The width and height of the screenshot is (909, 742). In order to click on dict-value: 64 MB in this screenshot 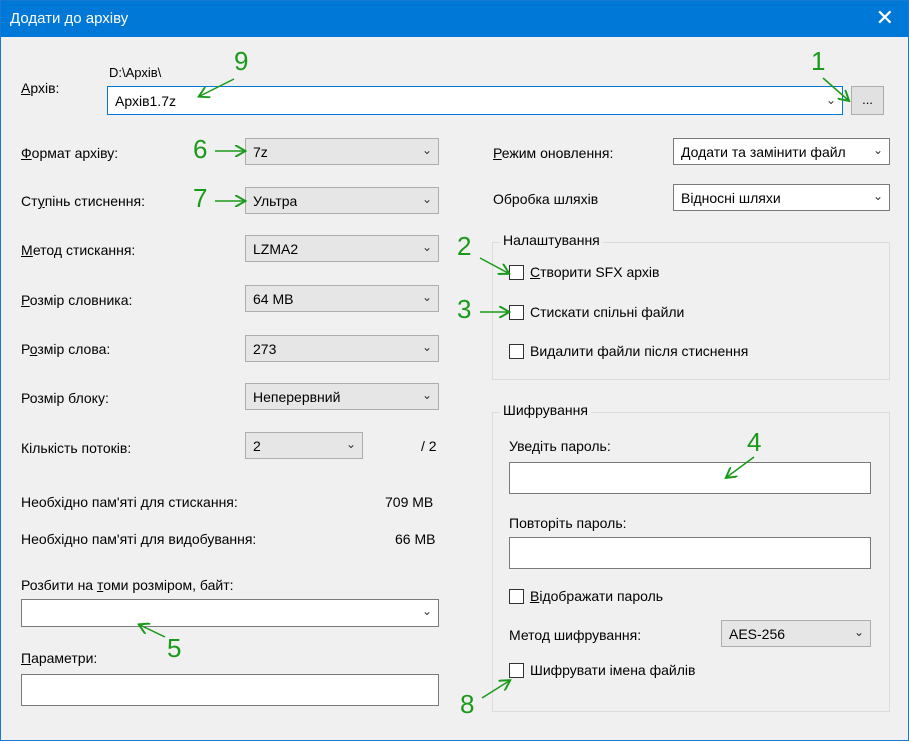, I will do `click(273, 299)`.